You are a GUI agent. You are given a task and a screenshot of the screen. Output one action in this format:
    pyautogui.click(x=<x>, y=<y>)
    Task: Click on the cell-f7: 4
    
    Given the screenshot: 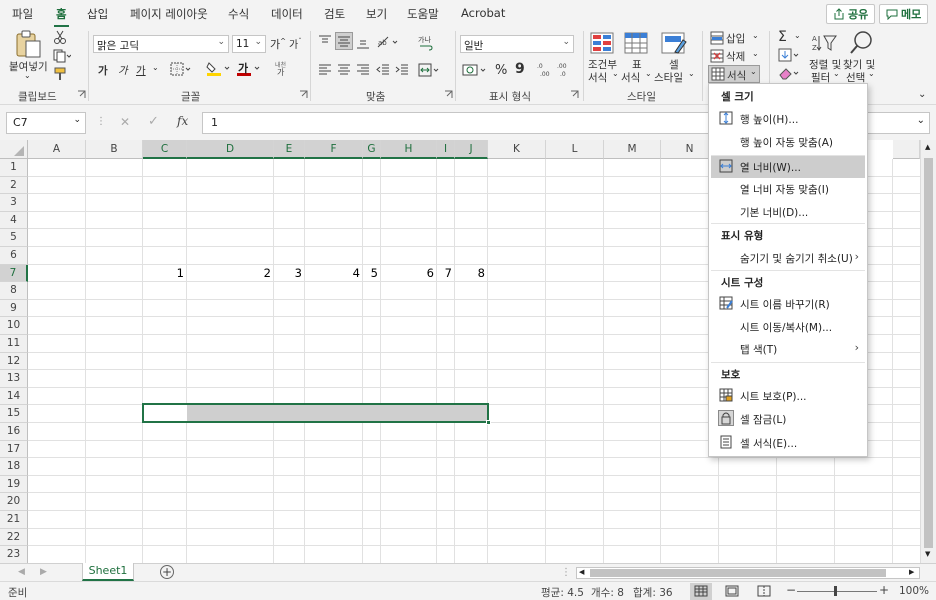 What is the action you would take?
    pyautogui.click(x=334, y=273)
    